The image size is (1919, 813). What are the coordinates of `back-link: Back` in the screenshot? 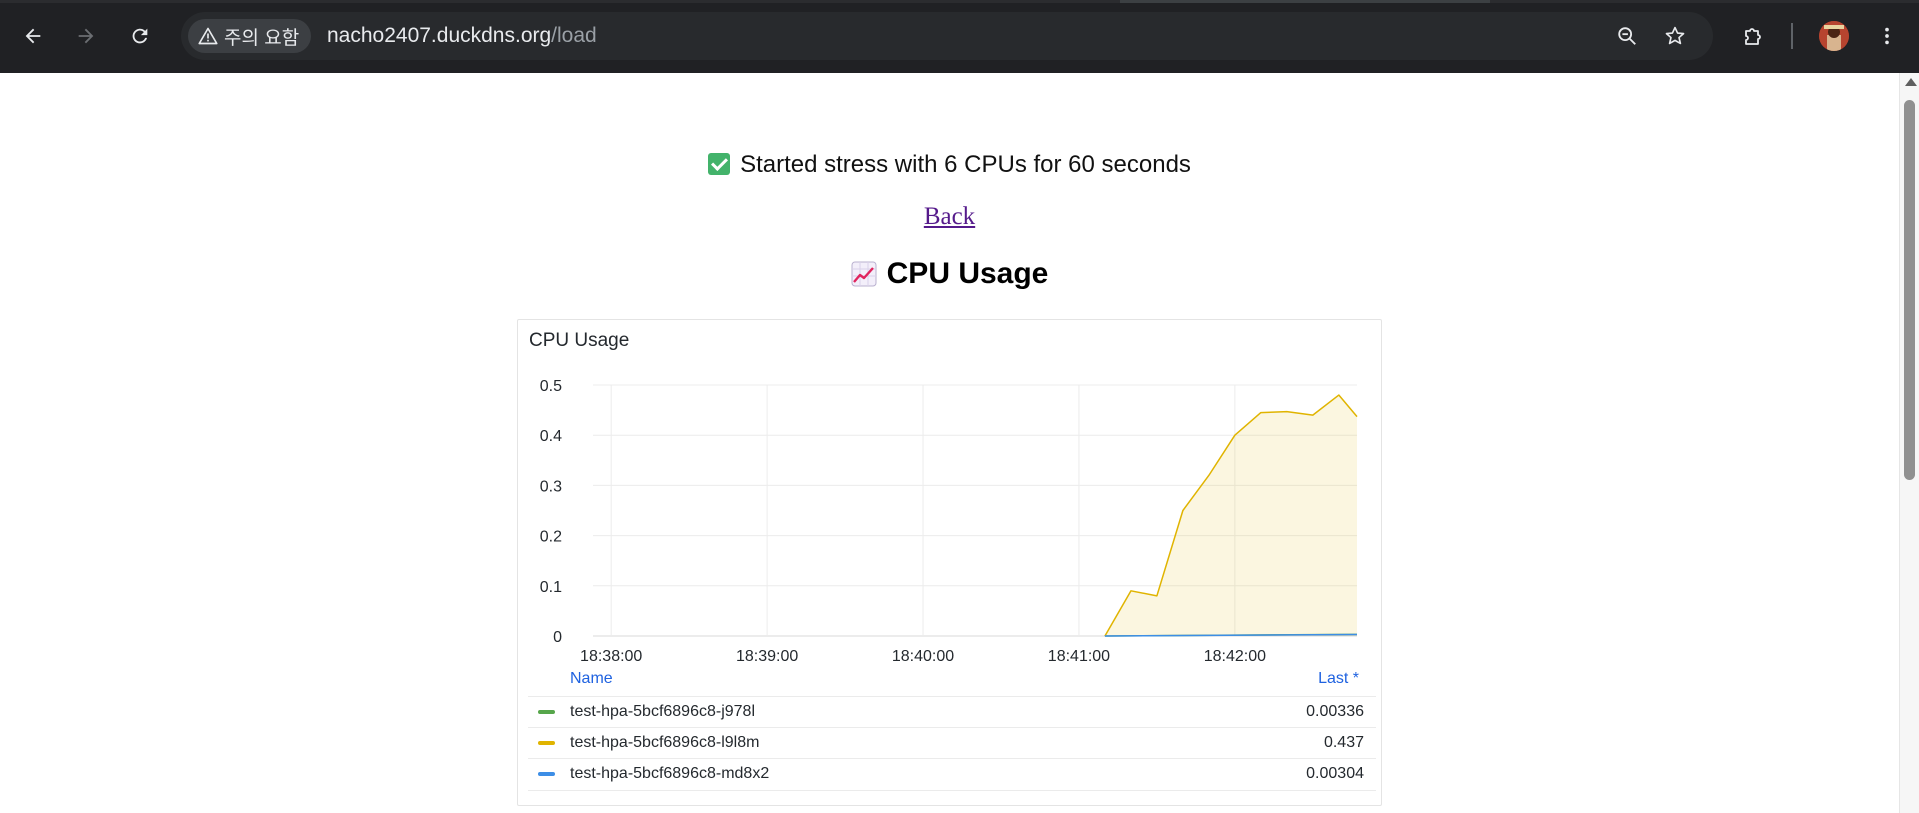 It's located at (949, 216).